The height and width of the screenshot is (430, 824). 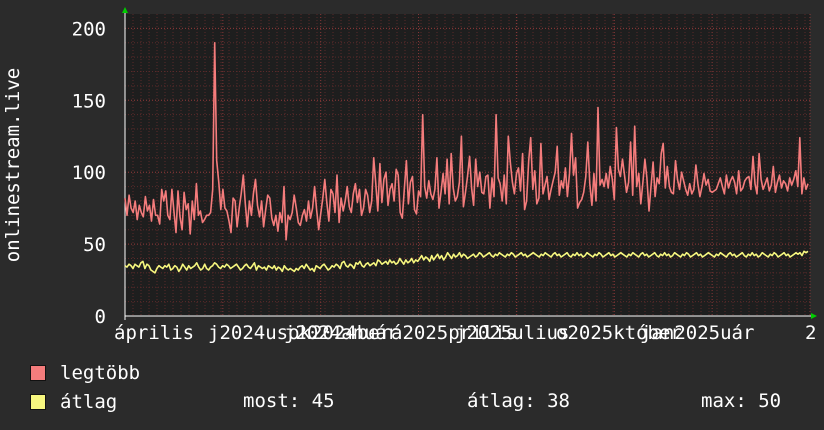 I want to click on x-tick-label: j2024anuár, so click(x=341, y=333).